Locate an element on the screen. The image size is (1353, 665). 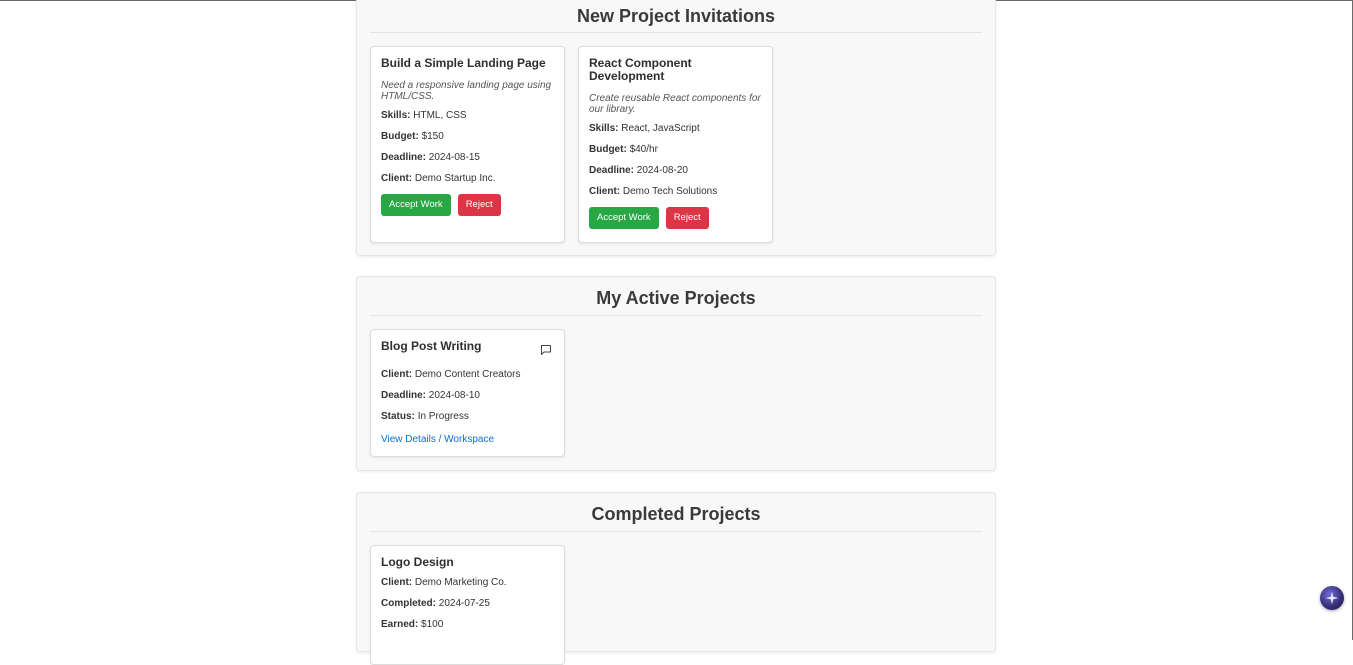
client-row: Client: Demo Content Creators is located at coordinates (451, 374).